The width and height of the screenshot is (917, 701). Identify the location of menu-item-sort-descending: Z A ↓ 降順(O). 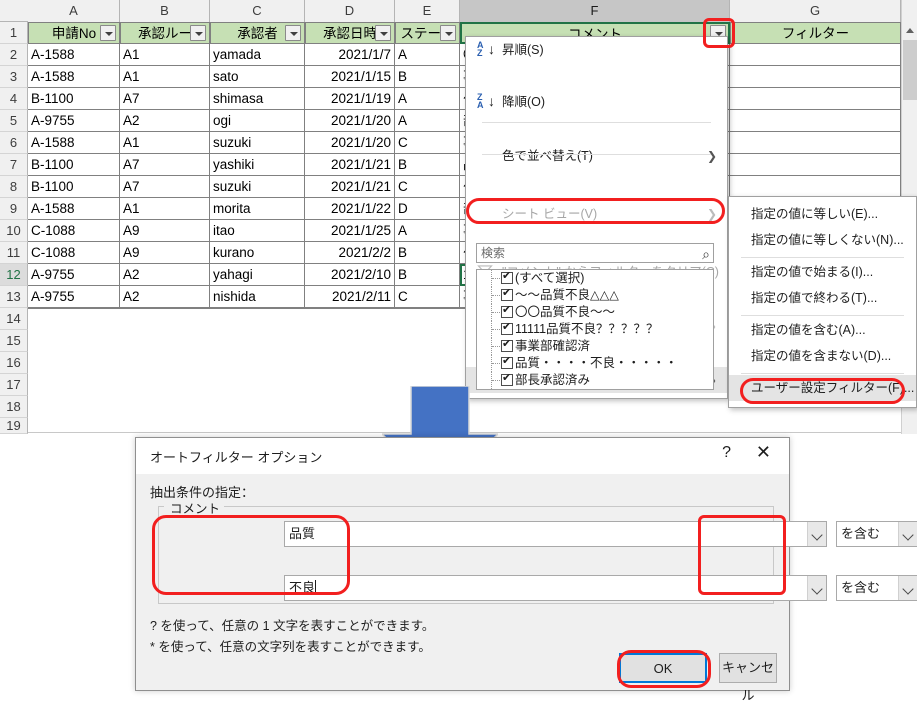
(596, 102).